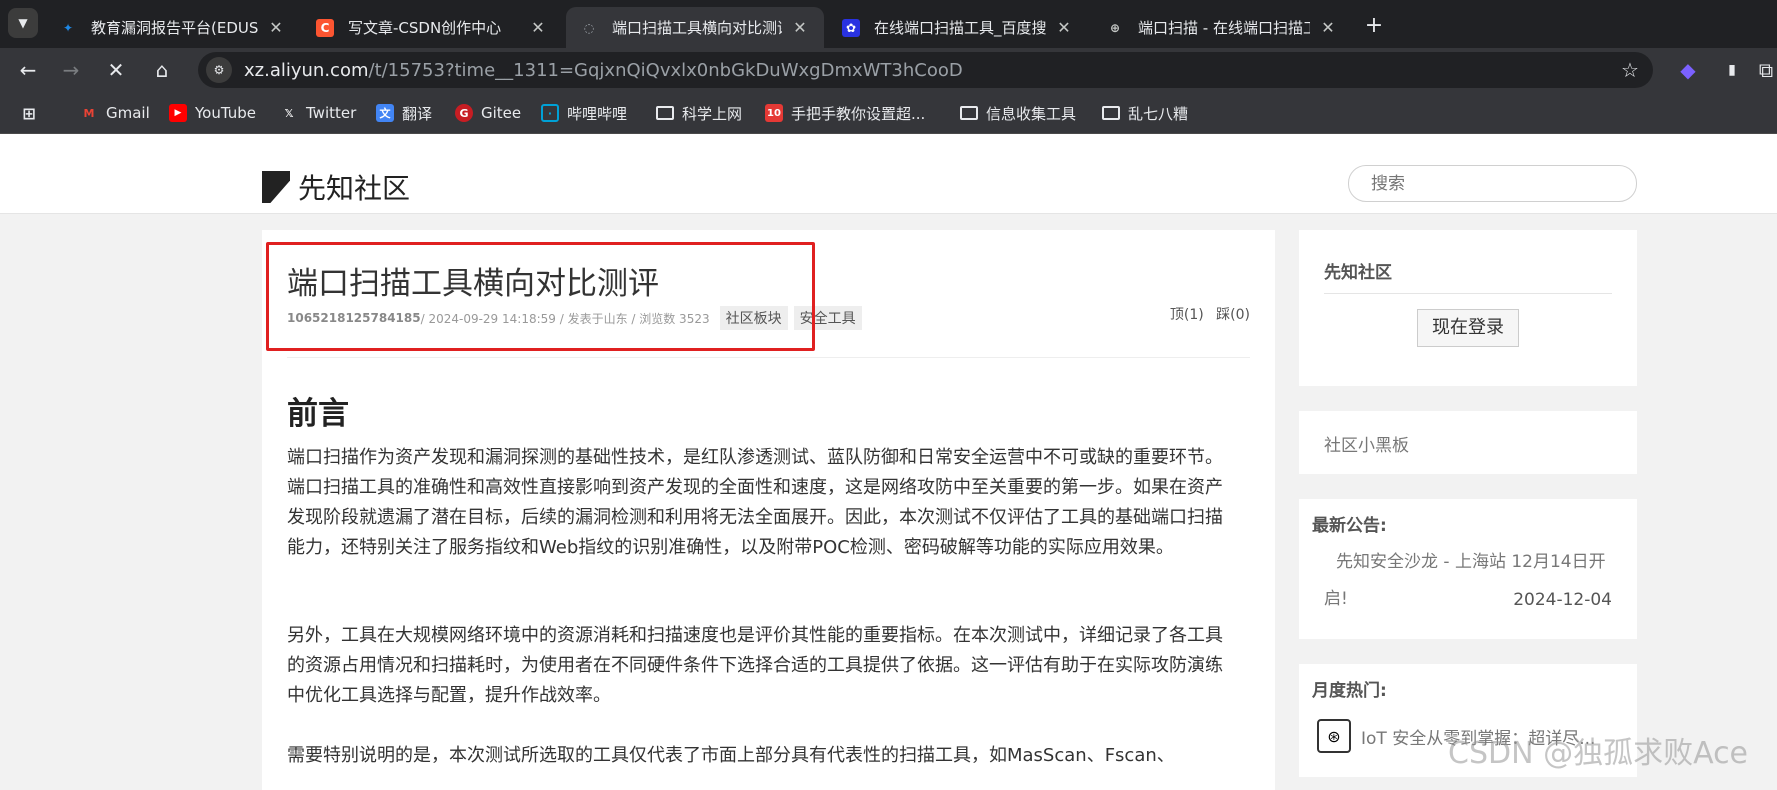 The height and width of the screenshot is (790, 1777). I want to click on tab-title: 端口扫描工具横向对比测评 - 先知社区, so click(697, 28).